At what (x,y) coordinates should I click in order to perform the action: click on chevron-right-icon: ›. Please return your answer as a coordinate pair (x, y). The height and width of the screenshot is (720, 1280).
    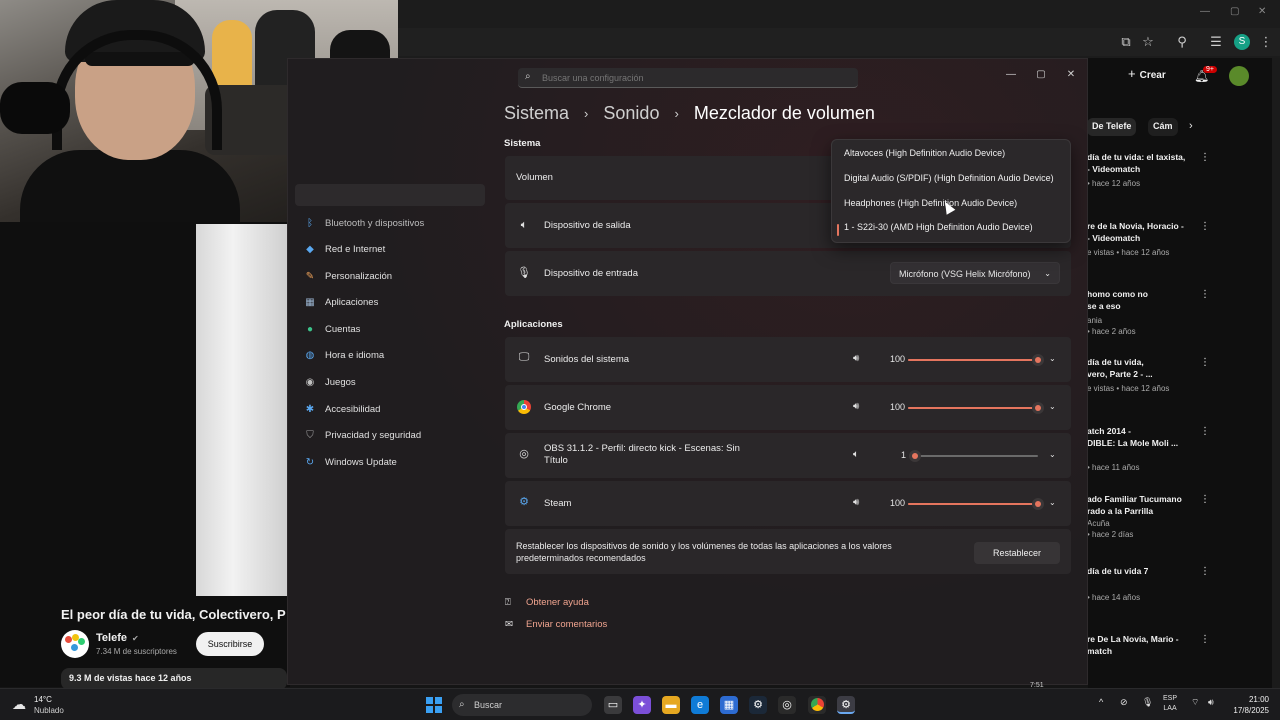
    Looking at the image, I should click on (1191, 126).